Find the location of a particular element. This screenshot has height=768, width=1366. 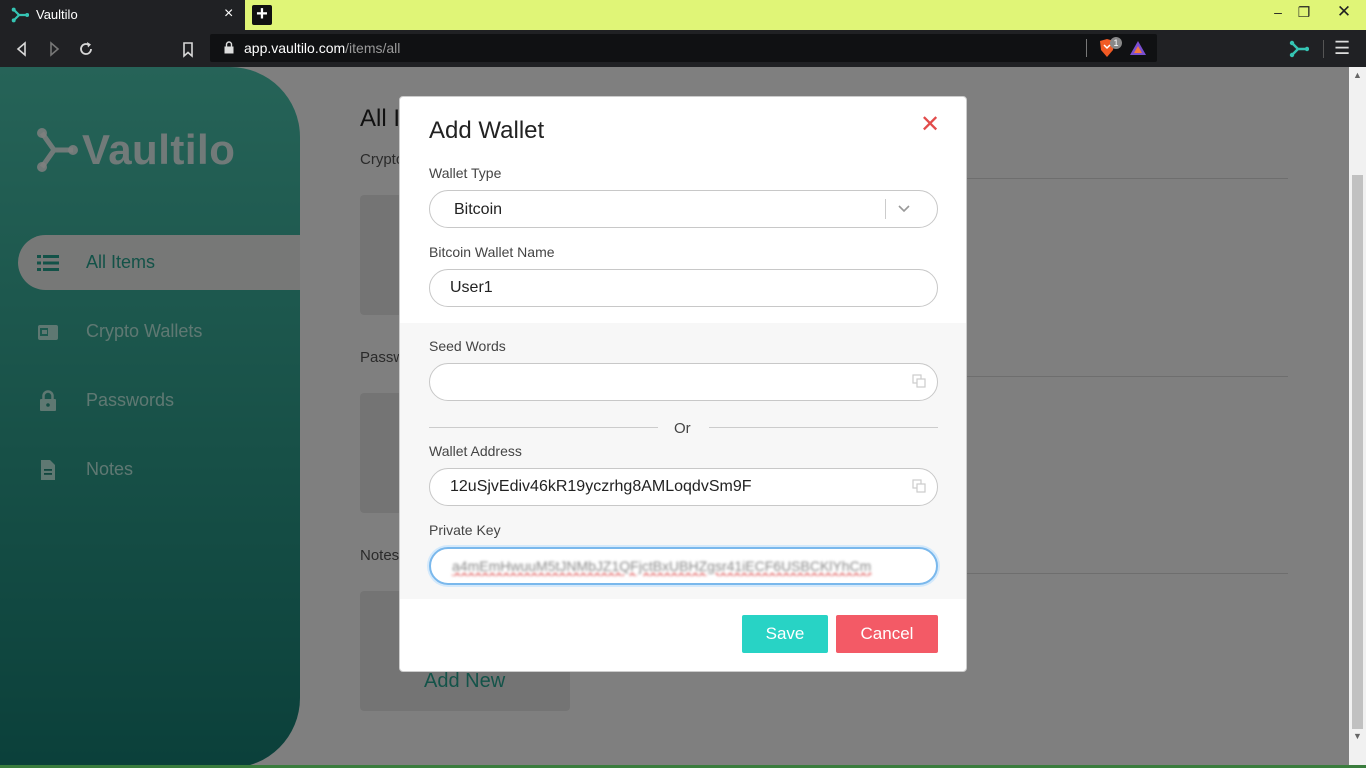

page-scrollbar: ▲ ▼ is located at coordinates (1357, 417).